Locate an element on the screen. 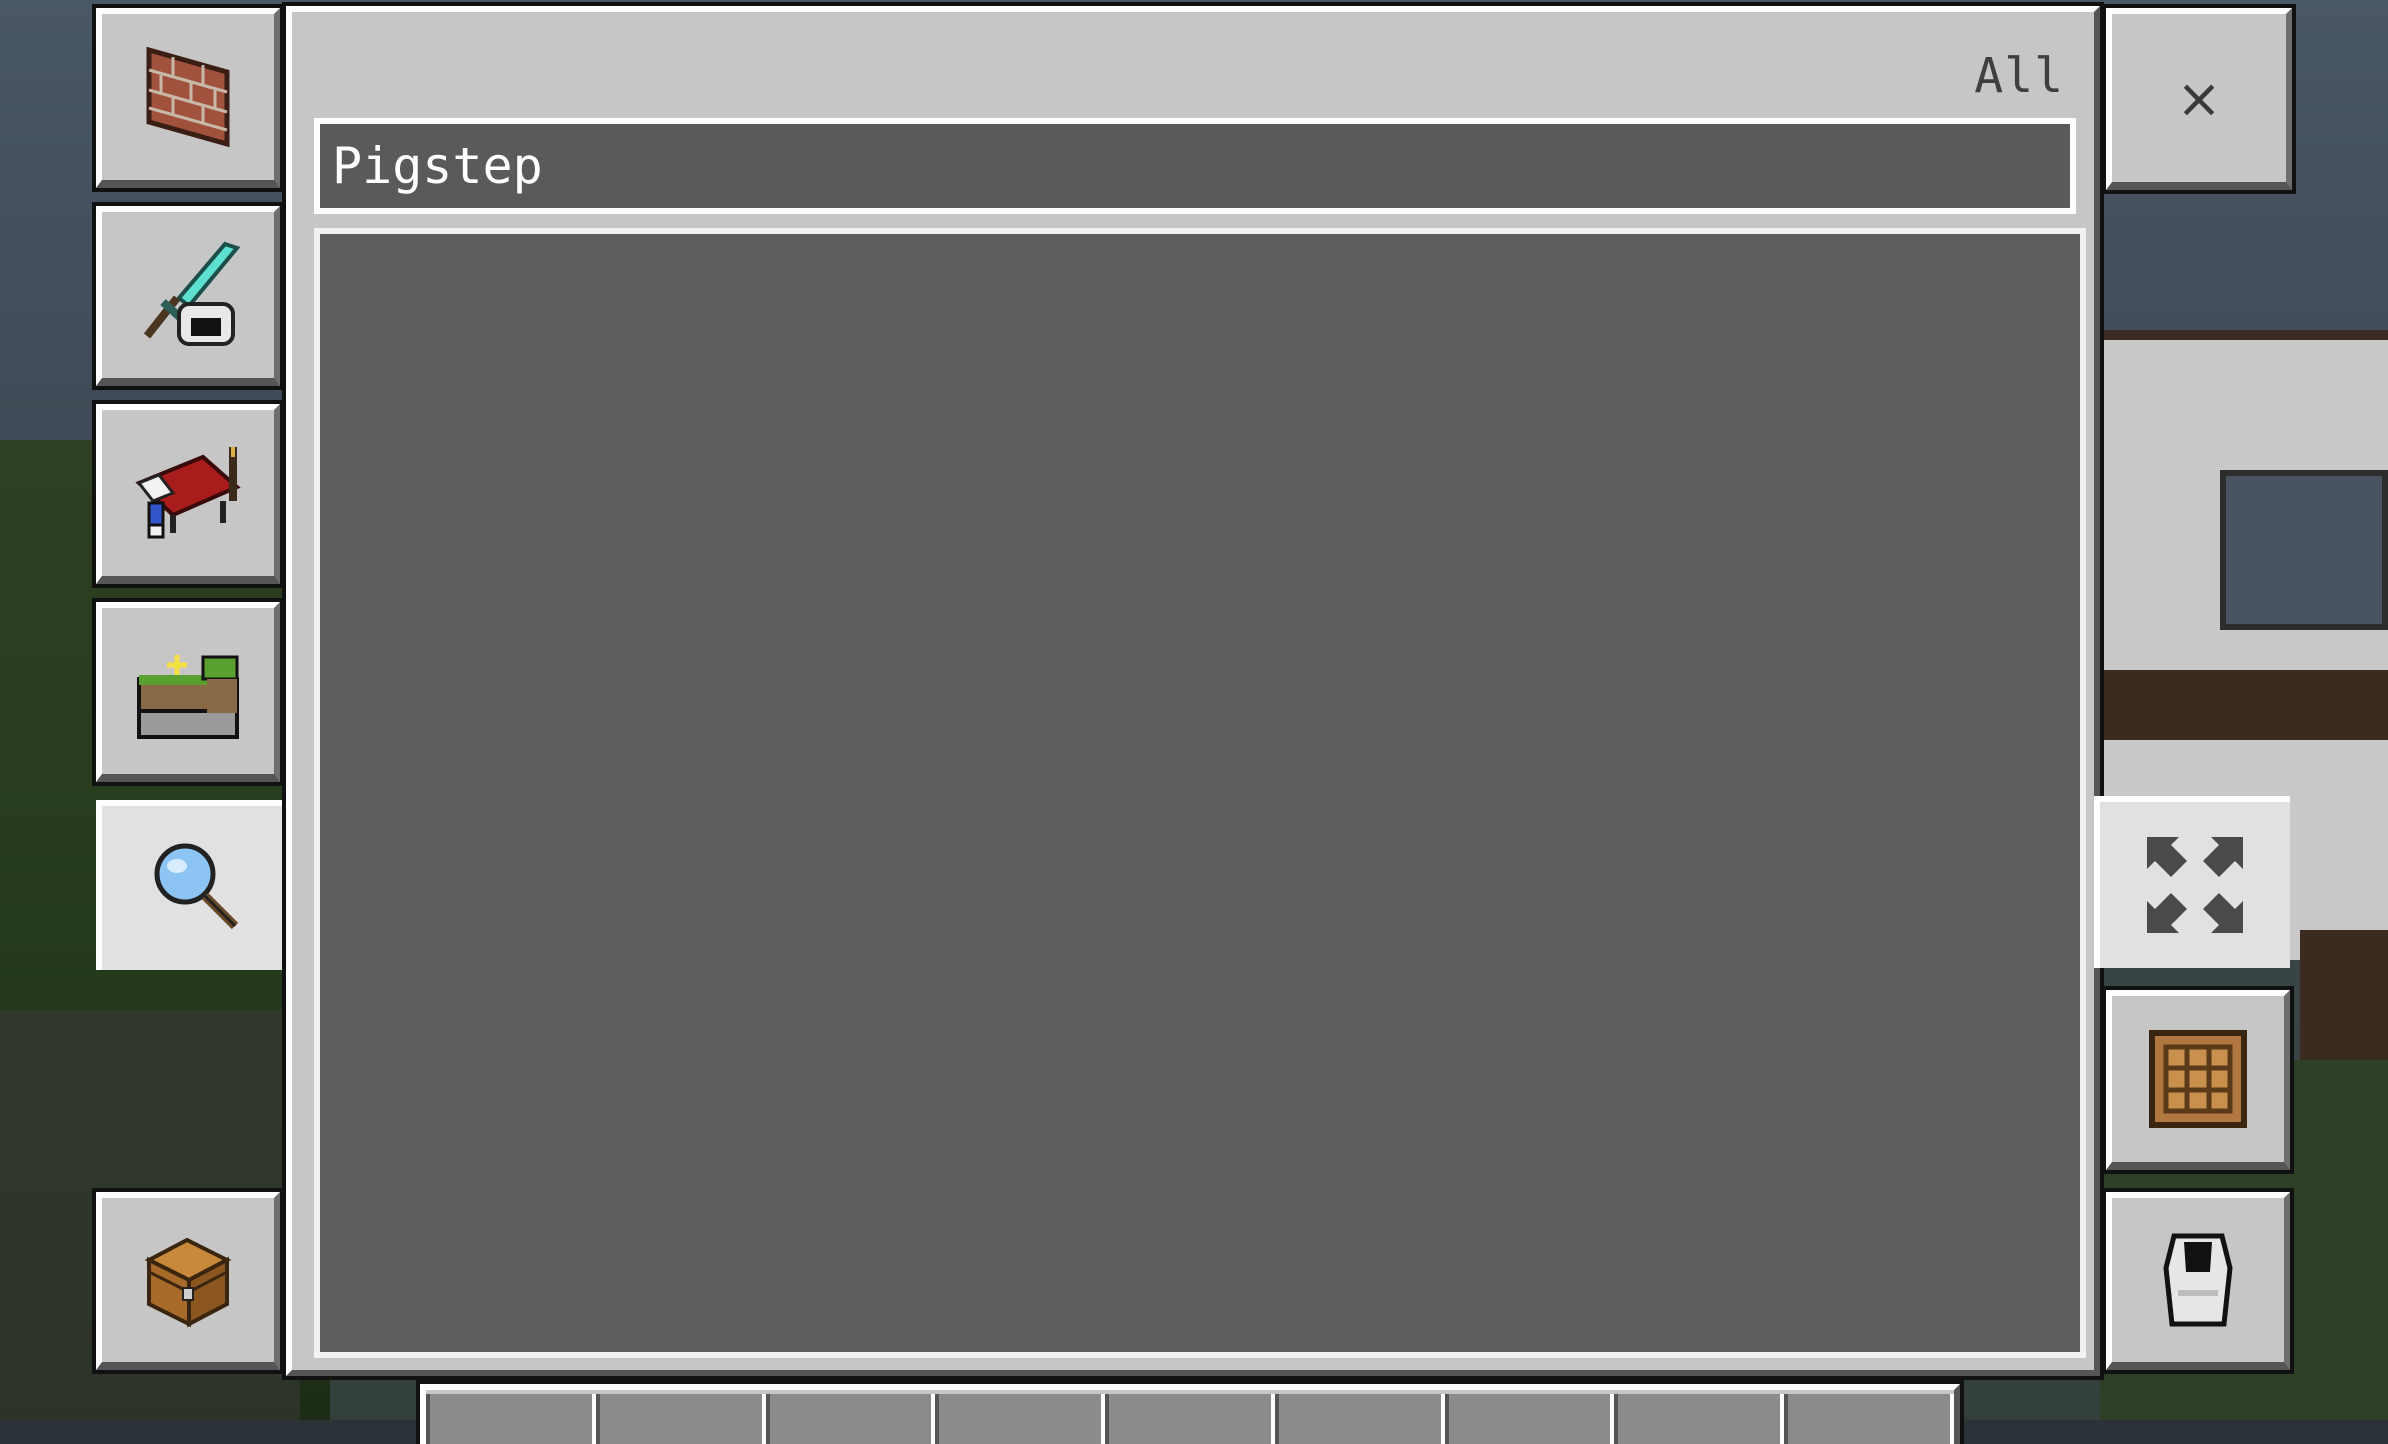 Image resolution: width=2388 pixels, height=1444 pixels. brick-wall-icon is located at coordinates (188, 97).